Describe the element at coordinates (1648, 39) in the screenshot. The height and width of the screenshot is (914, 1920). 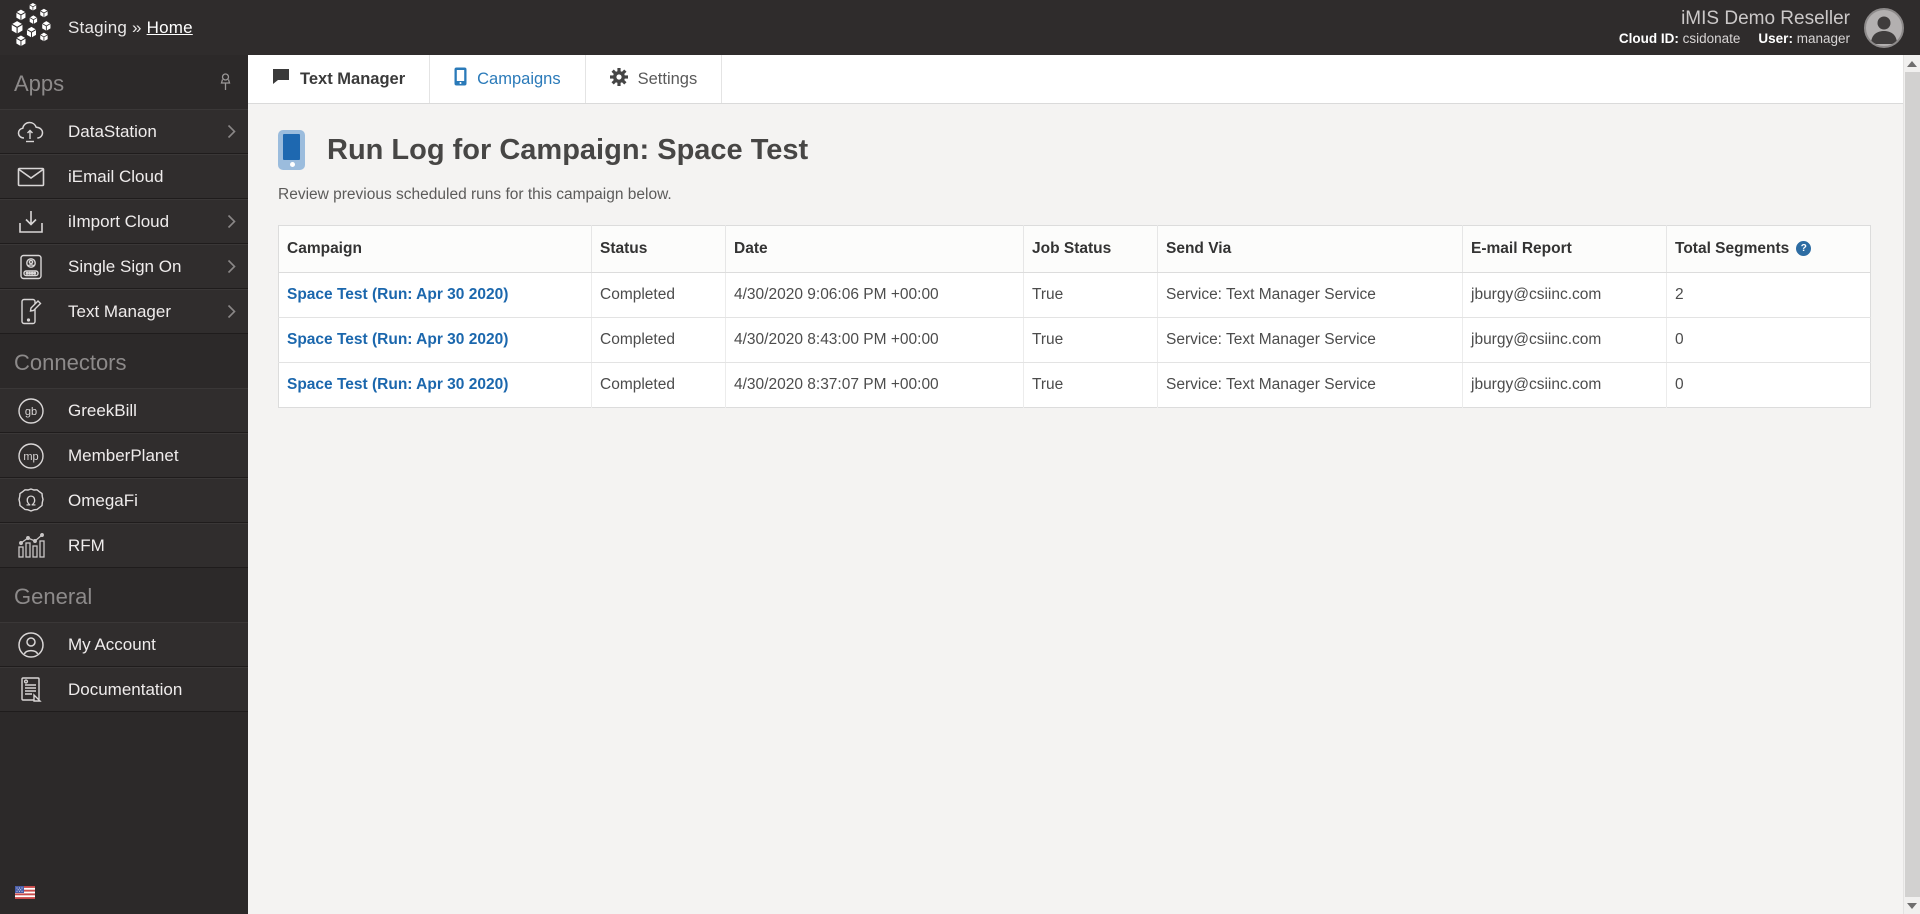
I see `cloud-id-label: Cloud ID:` at that location.